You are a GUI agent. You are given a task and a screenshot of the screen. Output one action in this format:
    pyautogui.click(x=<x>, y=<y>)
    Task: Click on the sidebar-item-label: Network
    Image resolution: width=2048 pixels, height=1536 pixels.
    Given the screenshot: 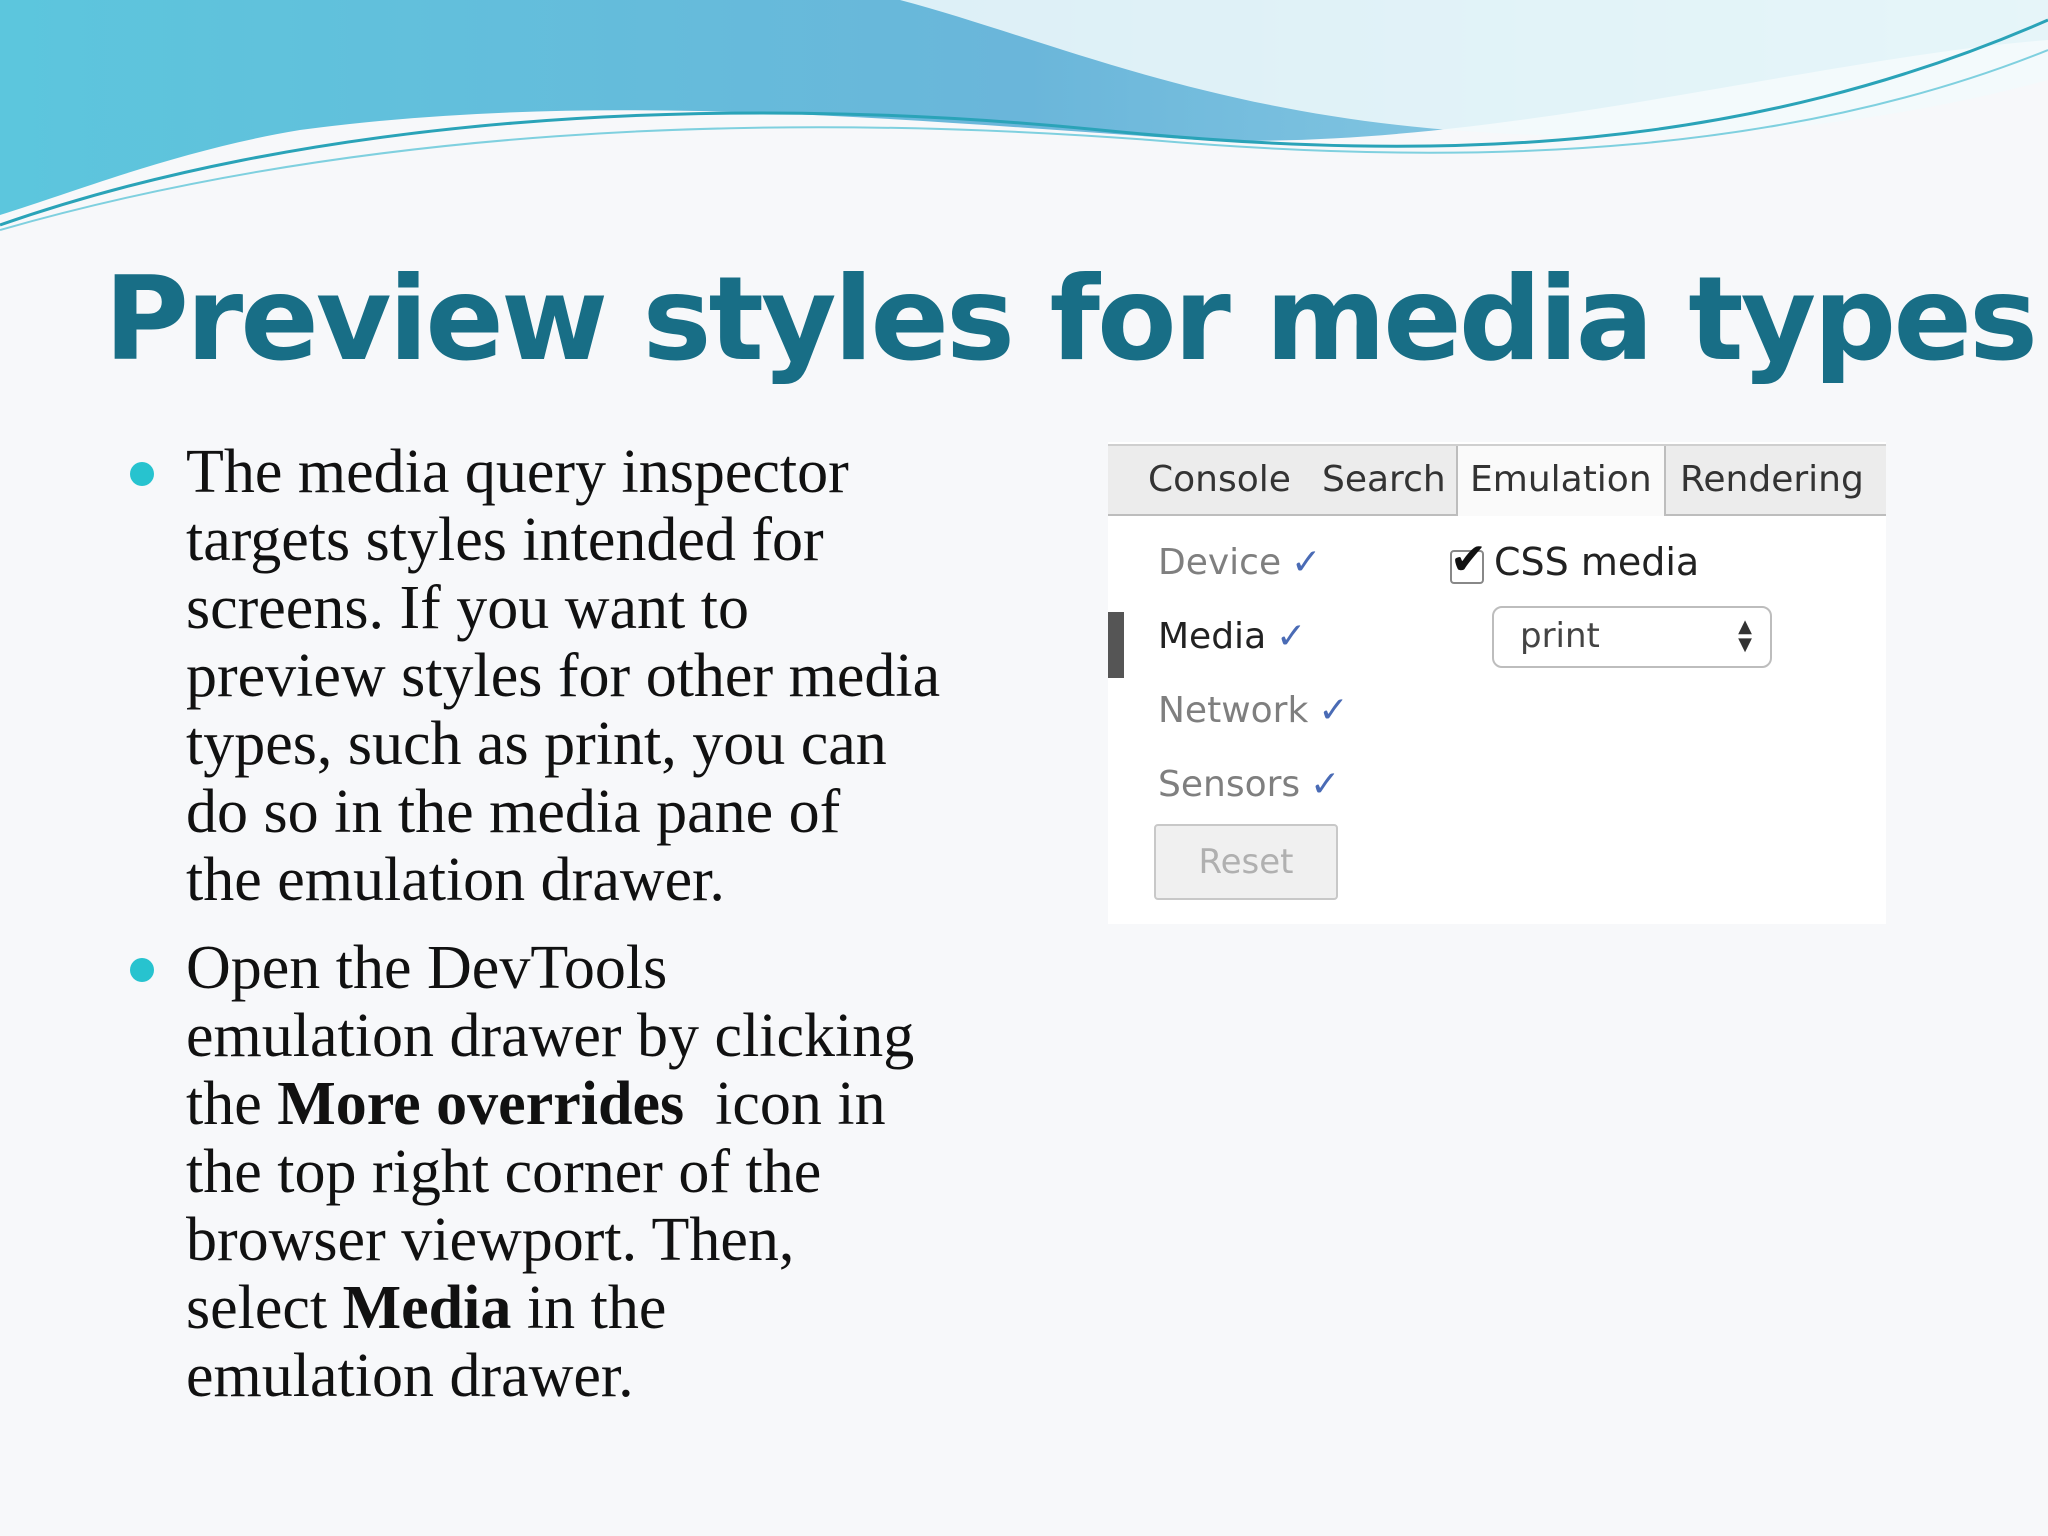 What is the action you would take?
    pyautogui.click(x=1233, y=710)
    